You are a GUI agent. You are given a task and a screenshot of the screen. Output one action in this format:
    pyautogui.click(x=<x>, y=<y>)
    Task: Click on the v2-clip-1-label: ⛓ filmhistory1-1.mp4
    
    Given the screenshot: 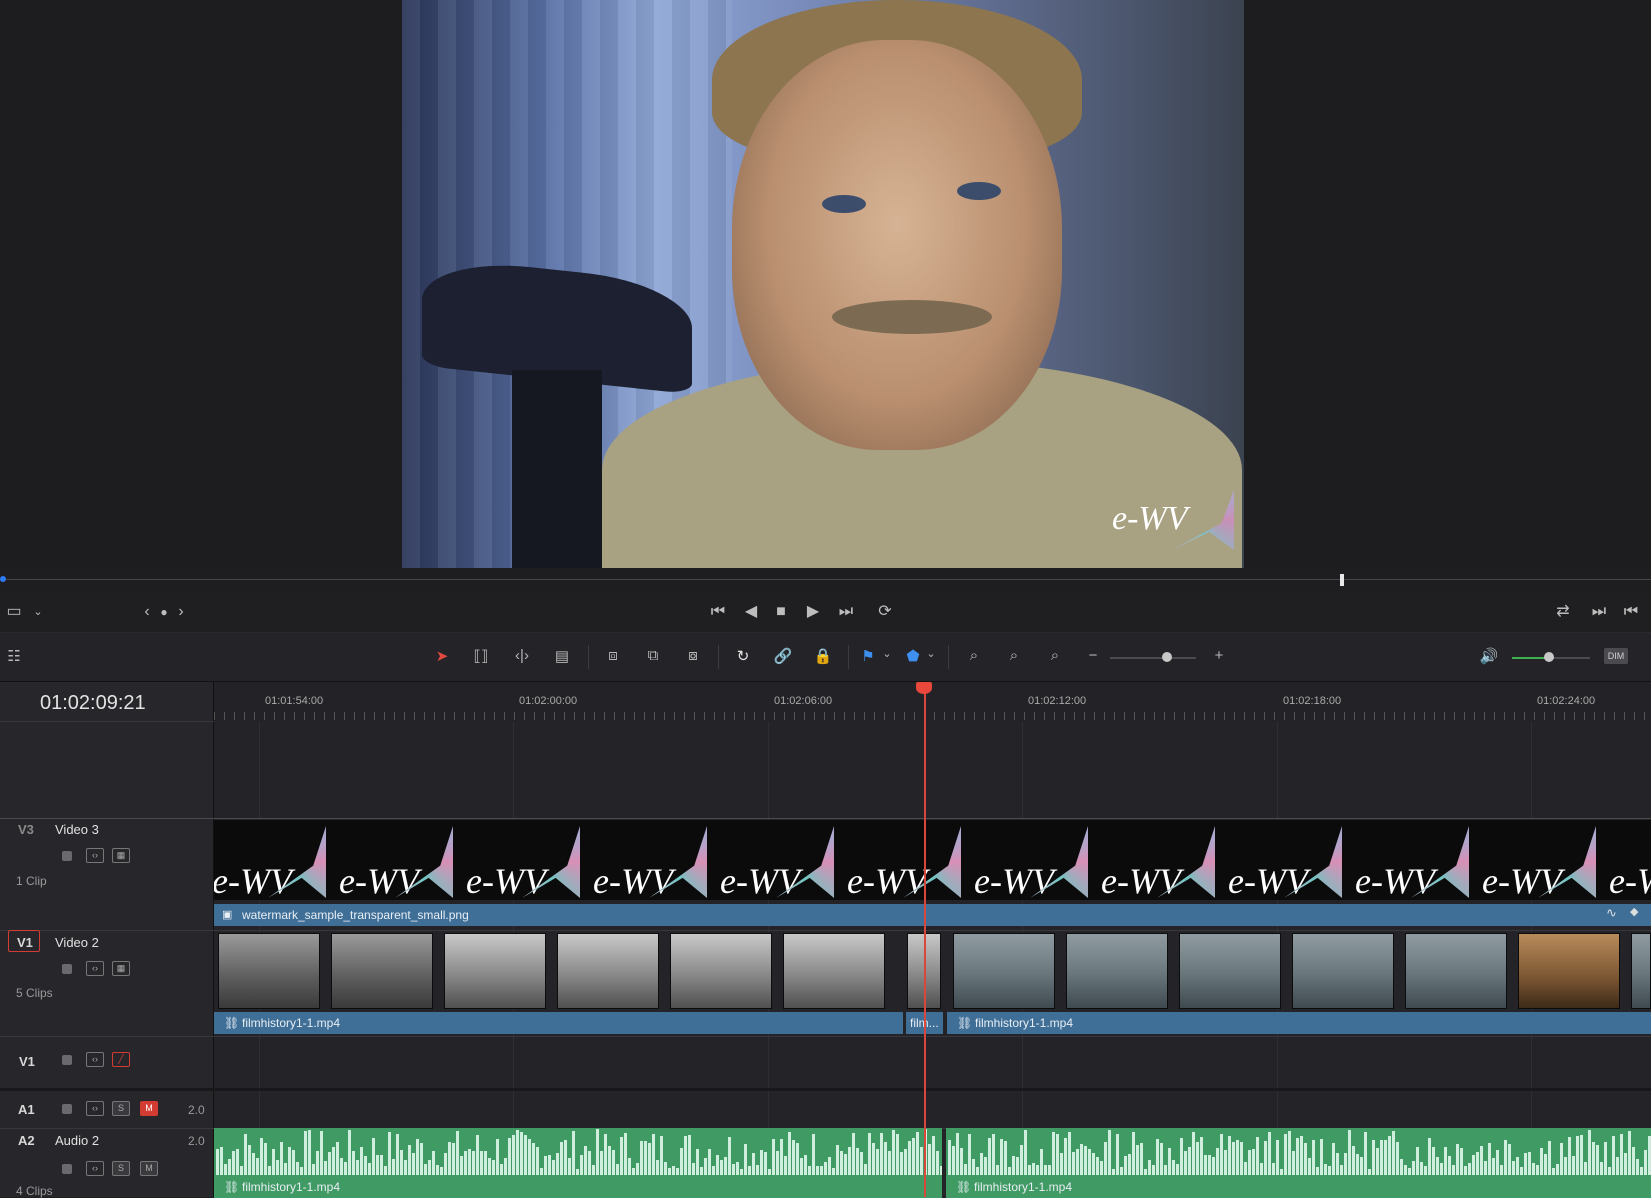 What is the action you would take?
    pyautogui.click(x=558, y=1023)
    